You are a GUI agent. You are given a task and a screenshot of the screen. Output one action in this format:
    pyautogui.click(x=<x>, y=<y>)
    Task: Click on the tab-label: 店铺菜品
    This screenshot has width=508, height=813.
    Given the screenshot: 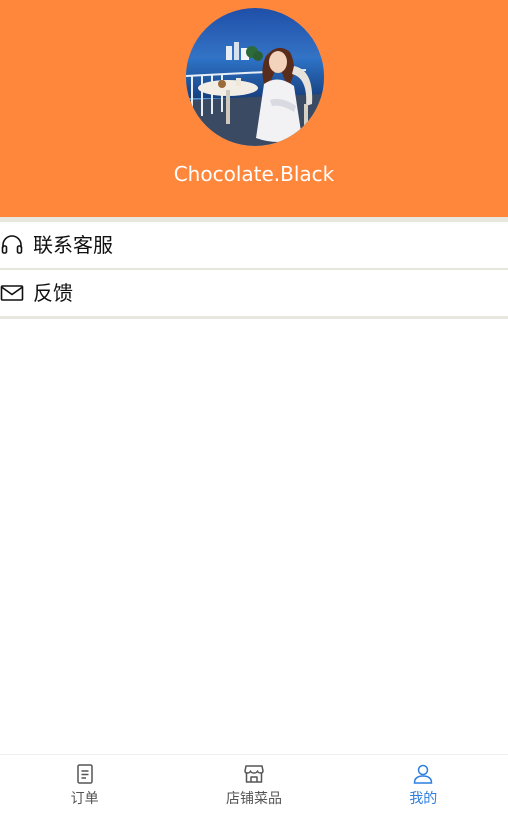 What is the action you would take?
    pyautogui.click(x=253, y=799)
    